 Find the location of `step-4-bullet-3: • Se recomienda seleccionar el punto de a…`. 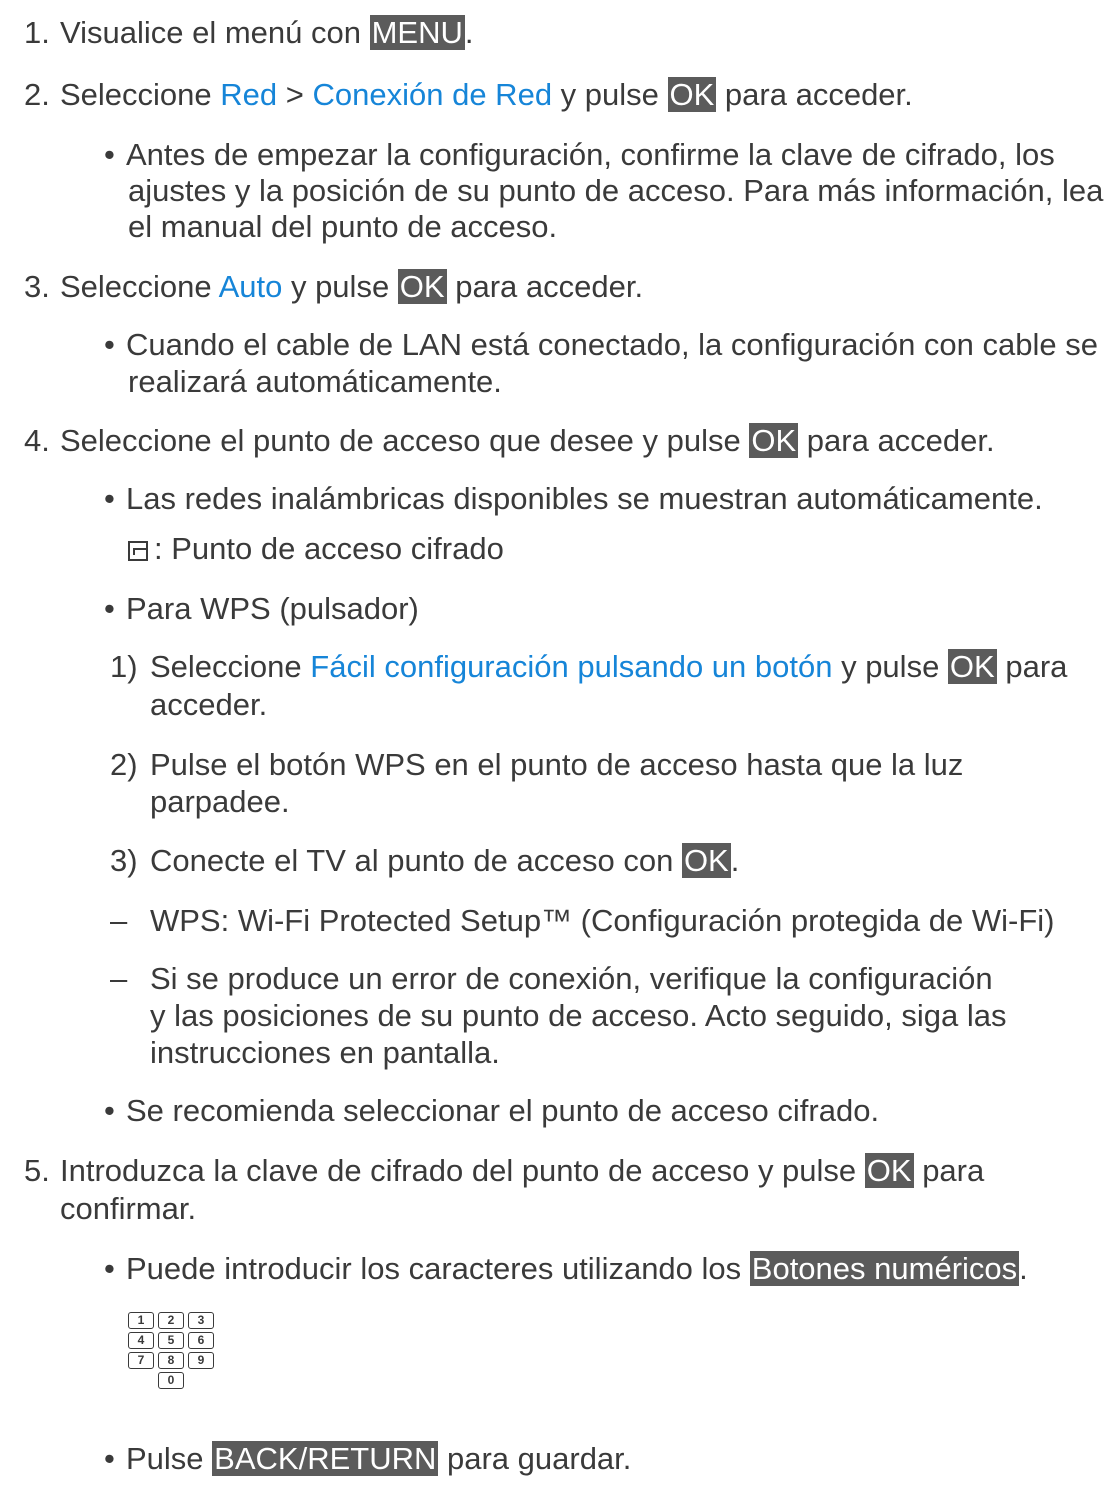

step-4-bullet-3: • Se recomienda seleccionar el punto de a… is located at coordinates (492, 1110).